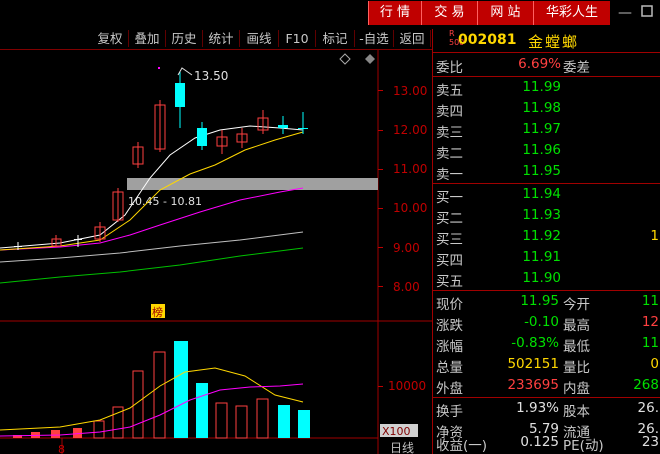 This screenshot has height=454, width=660. What do you see at coordinates (554, 42) in the screenshot?
I see `stock-name: 金螳螂` at bounding box center [554, 42].